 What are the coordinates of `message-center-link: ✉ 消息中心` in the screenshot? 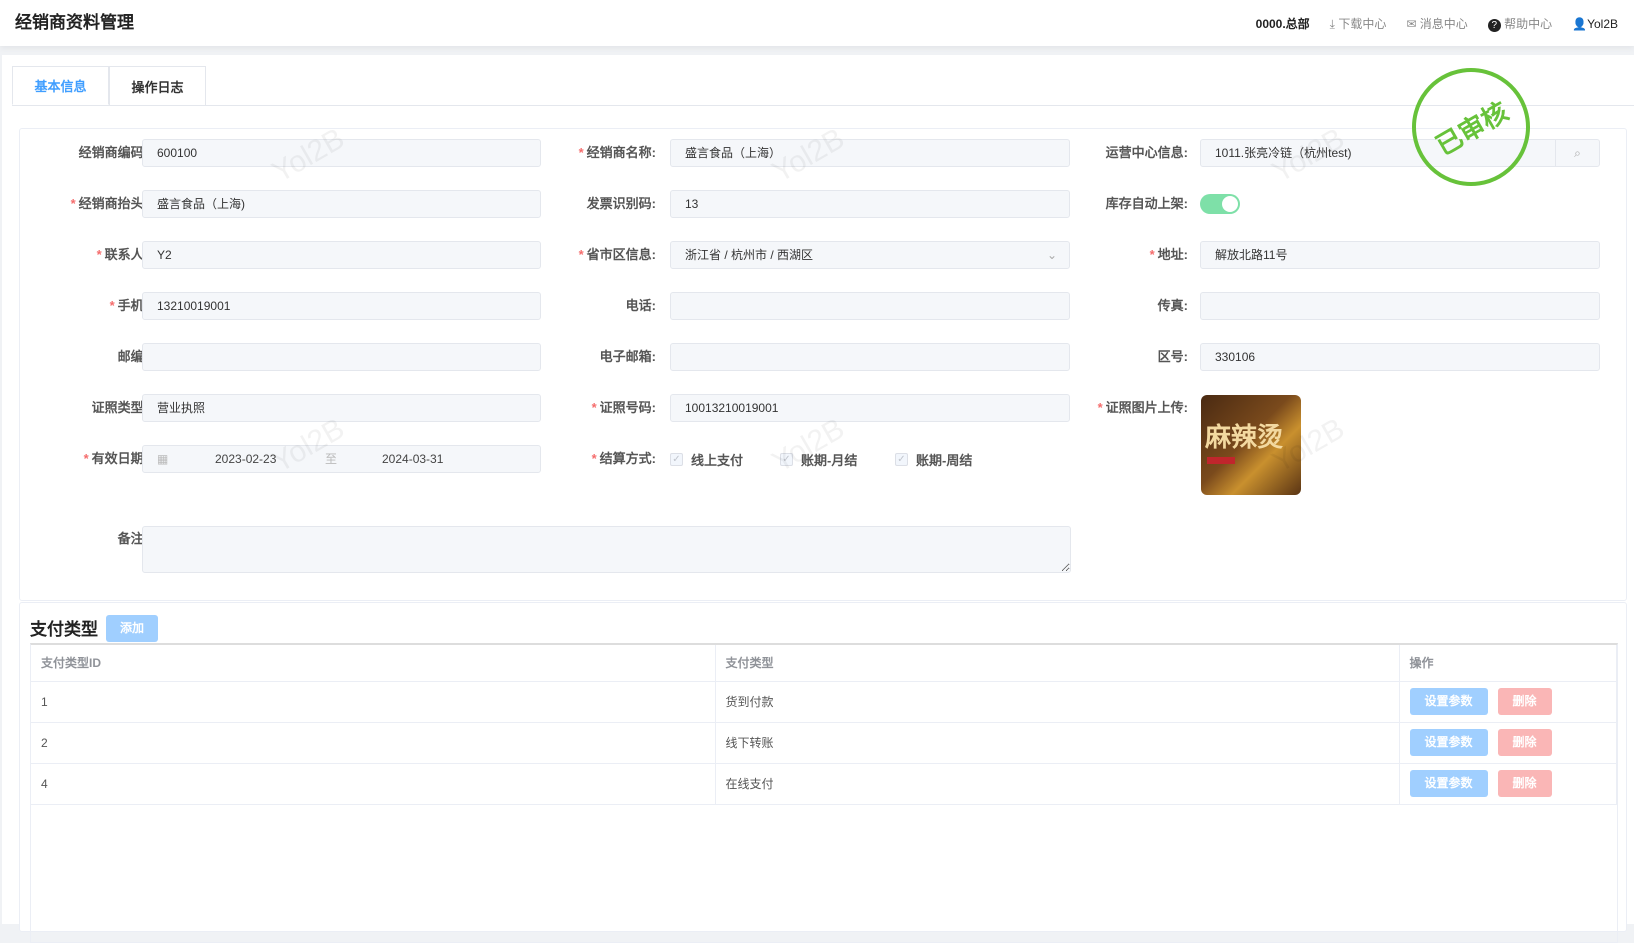 It's located at (1436, 23).